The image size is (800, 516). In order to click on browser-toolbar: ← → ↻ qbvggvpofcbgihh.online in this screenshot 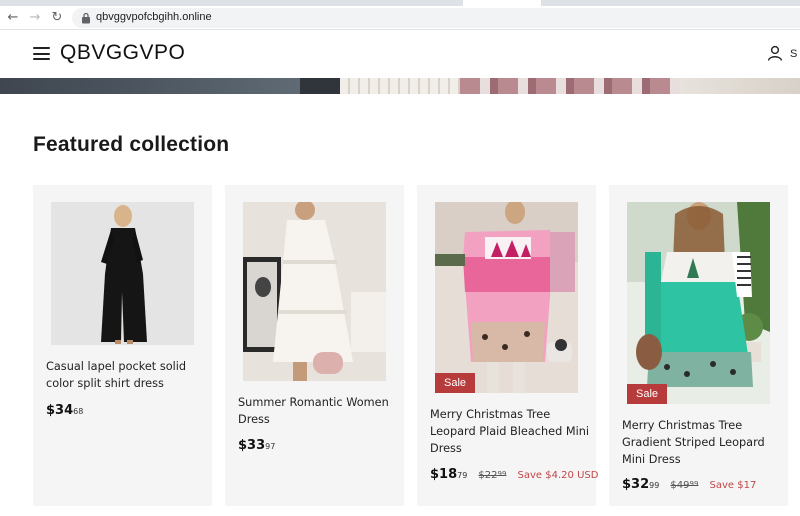, I will do `click(400, 18)`.